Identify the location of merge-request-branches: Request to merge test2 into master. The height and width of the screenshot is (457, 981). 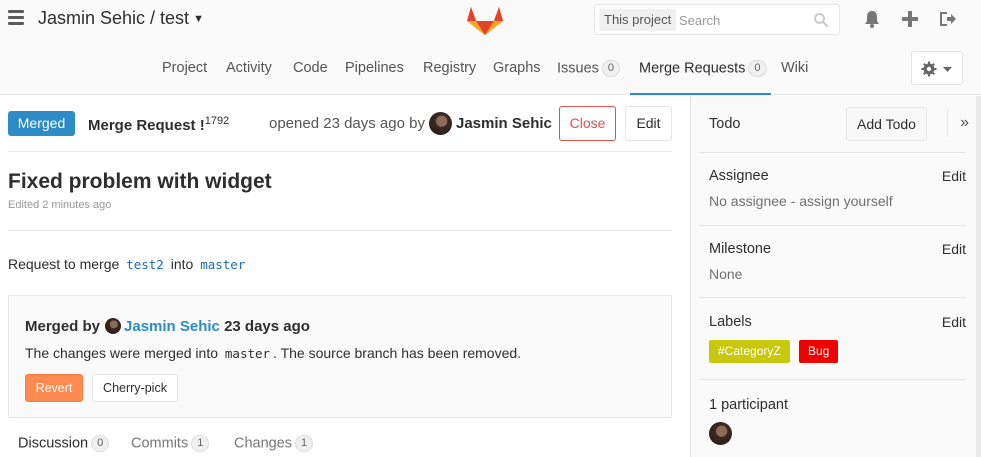
(128, 264).